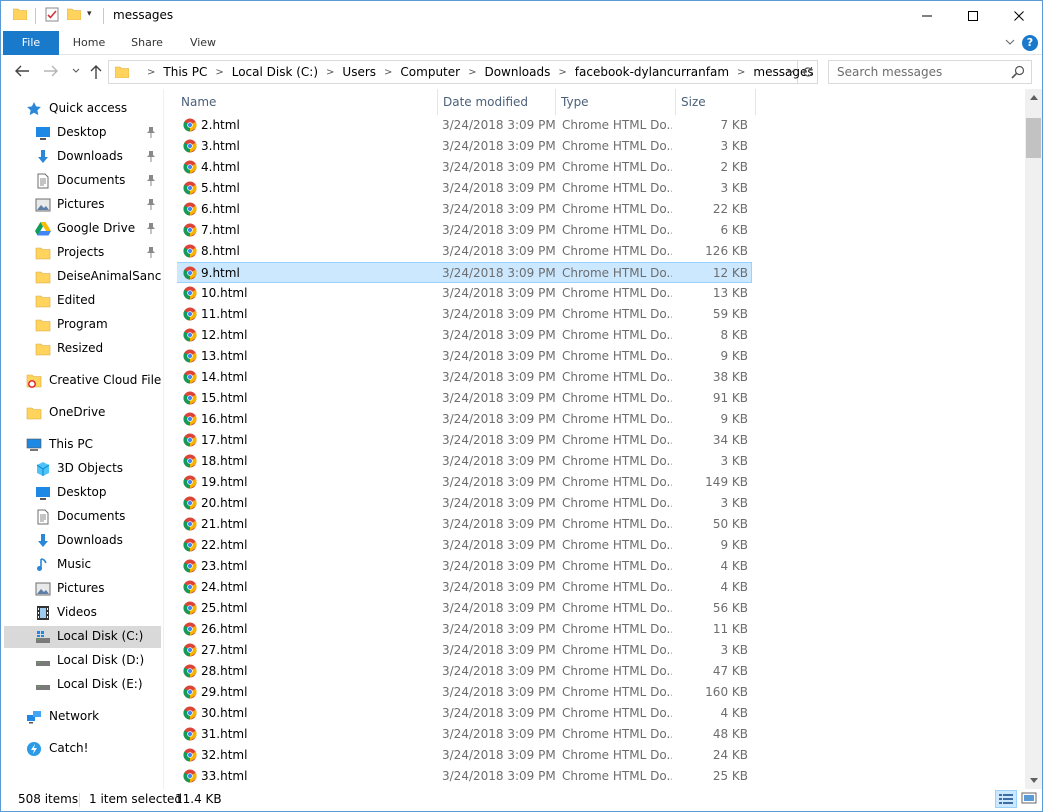  I want to click on tab-share: Share, so click(147, 43).